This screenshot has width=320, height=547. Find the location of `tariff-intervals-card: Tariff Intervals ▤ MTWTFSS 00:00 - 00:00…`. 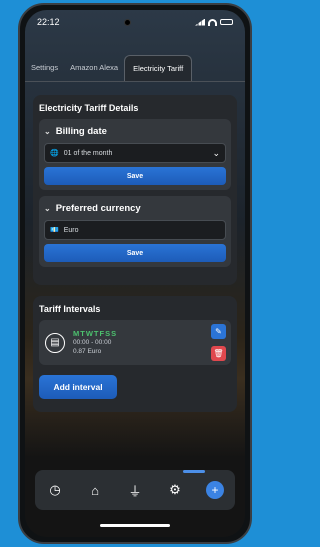

tariff-intervals-card: Tariff Intervals ▤ MTWTFSS 00:00 - 00:00… is located at coordinates (135, 354).